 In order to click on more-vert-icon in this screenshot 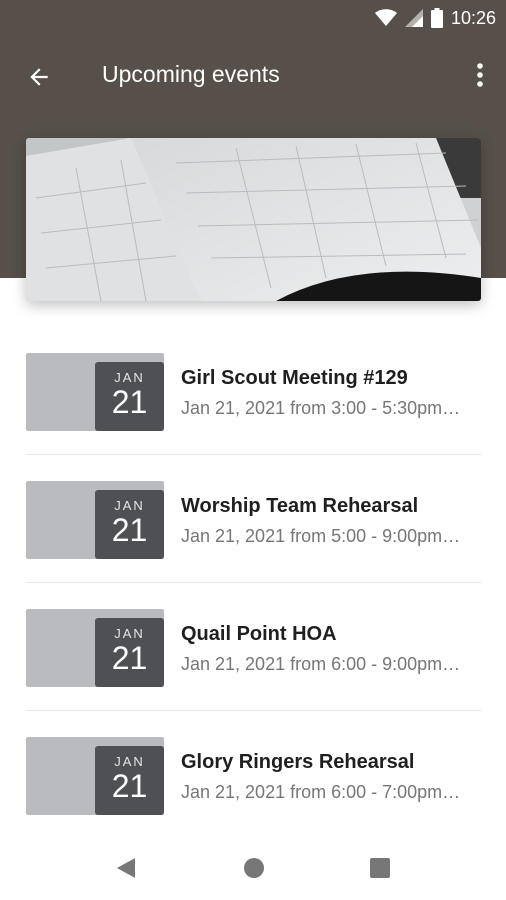, I will do `click(480, 75)`.